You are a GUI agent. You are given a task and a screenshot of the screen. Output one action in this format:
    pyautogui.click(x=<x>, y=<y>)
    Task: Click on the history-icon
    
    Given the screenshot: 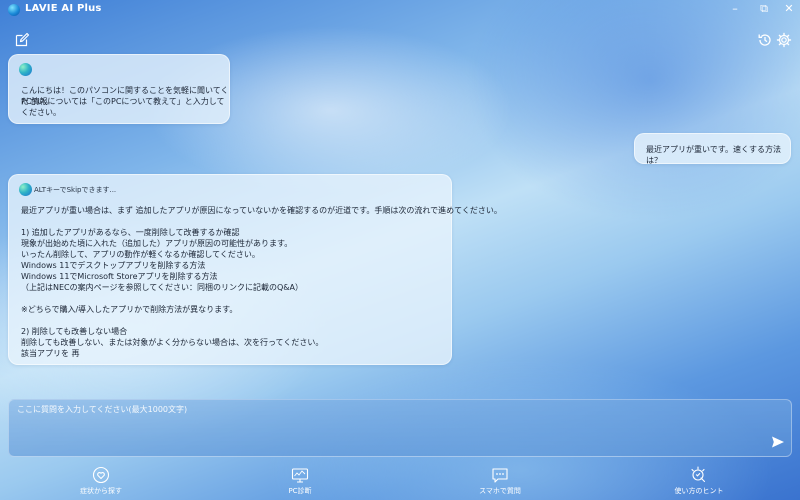 What is the action you would take?
    pyautogui.click(x=764, y=40)
    